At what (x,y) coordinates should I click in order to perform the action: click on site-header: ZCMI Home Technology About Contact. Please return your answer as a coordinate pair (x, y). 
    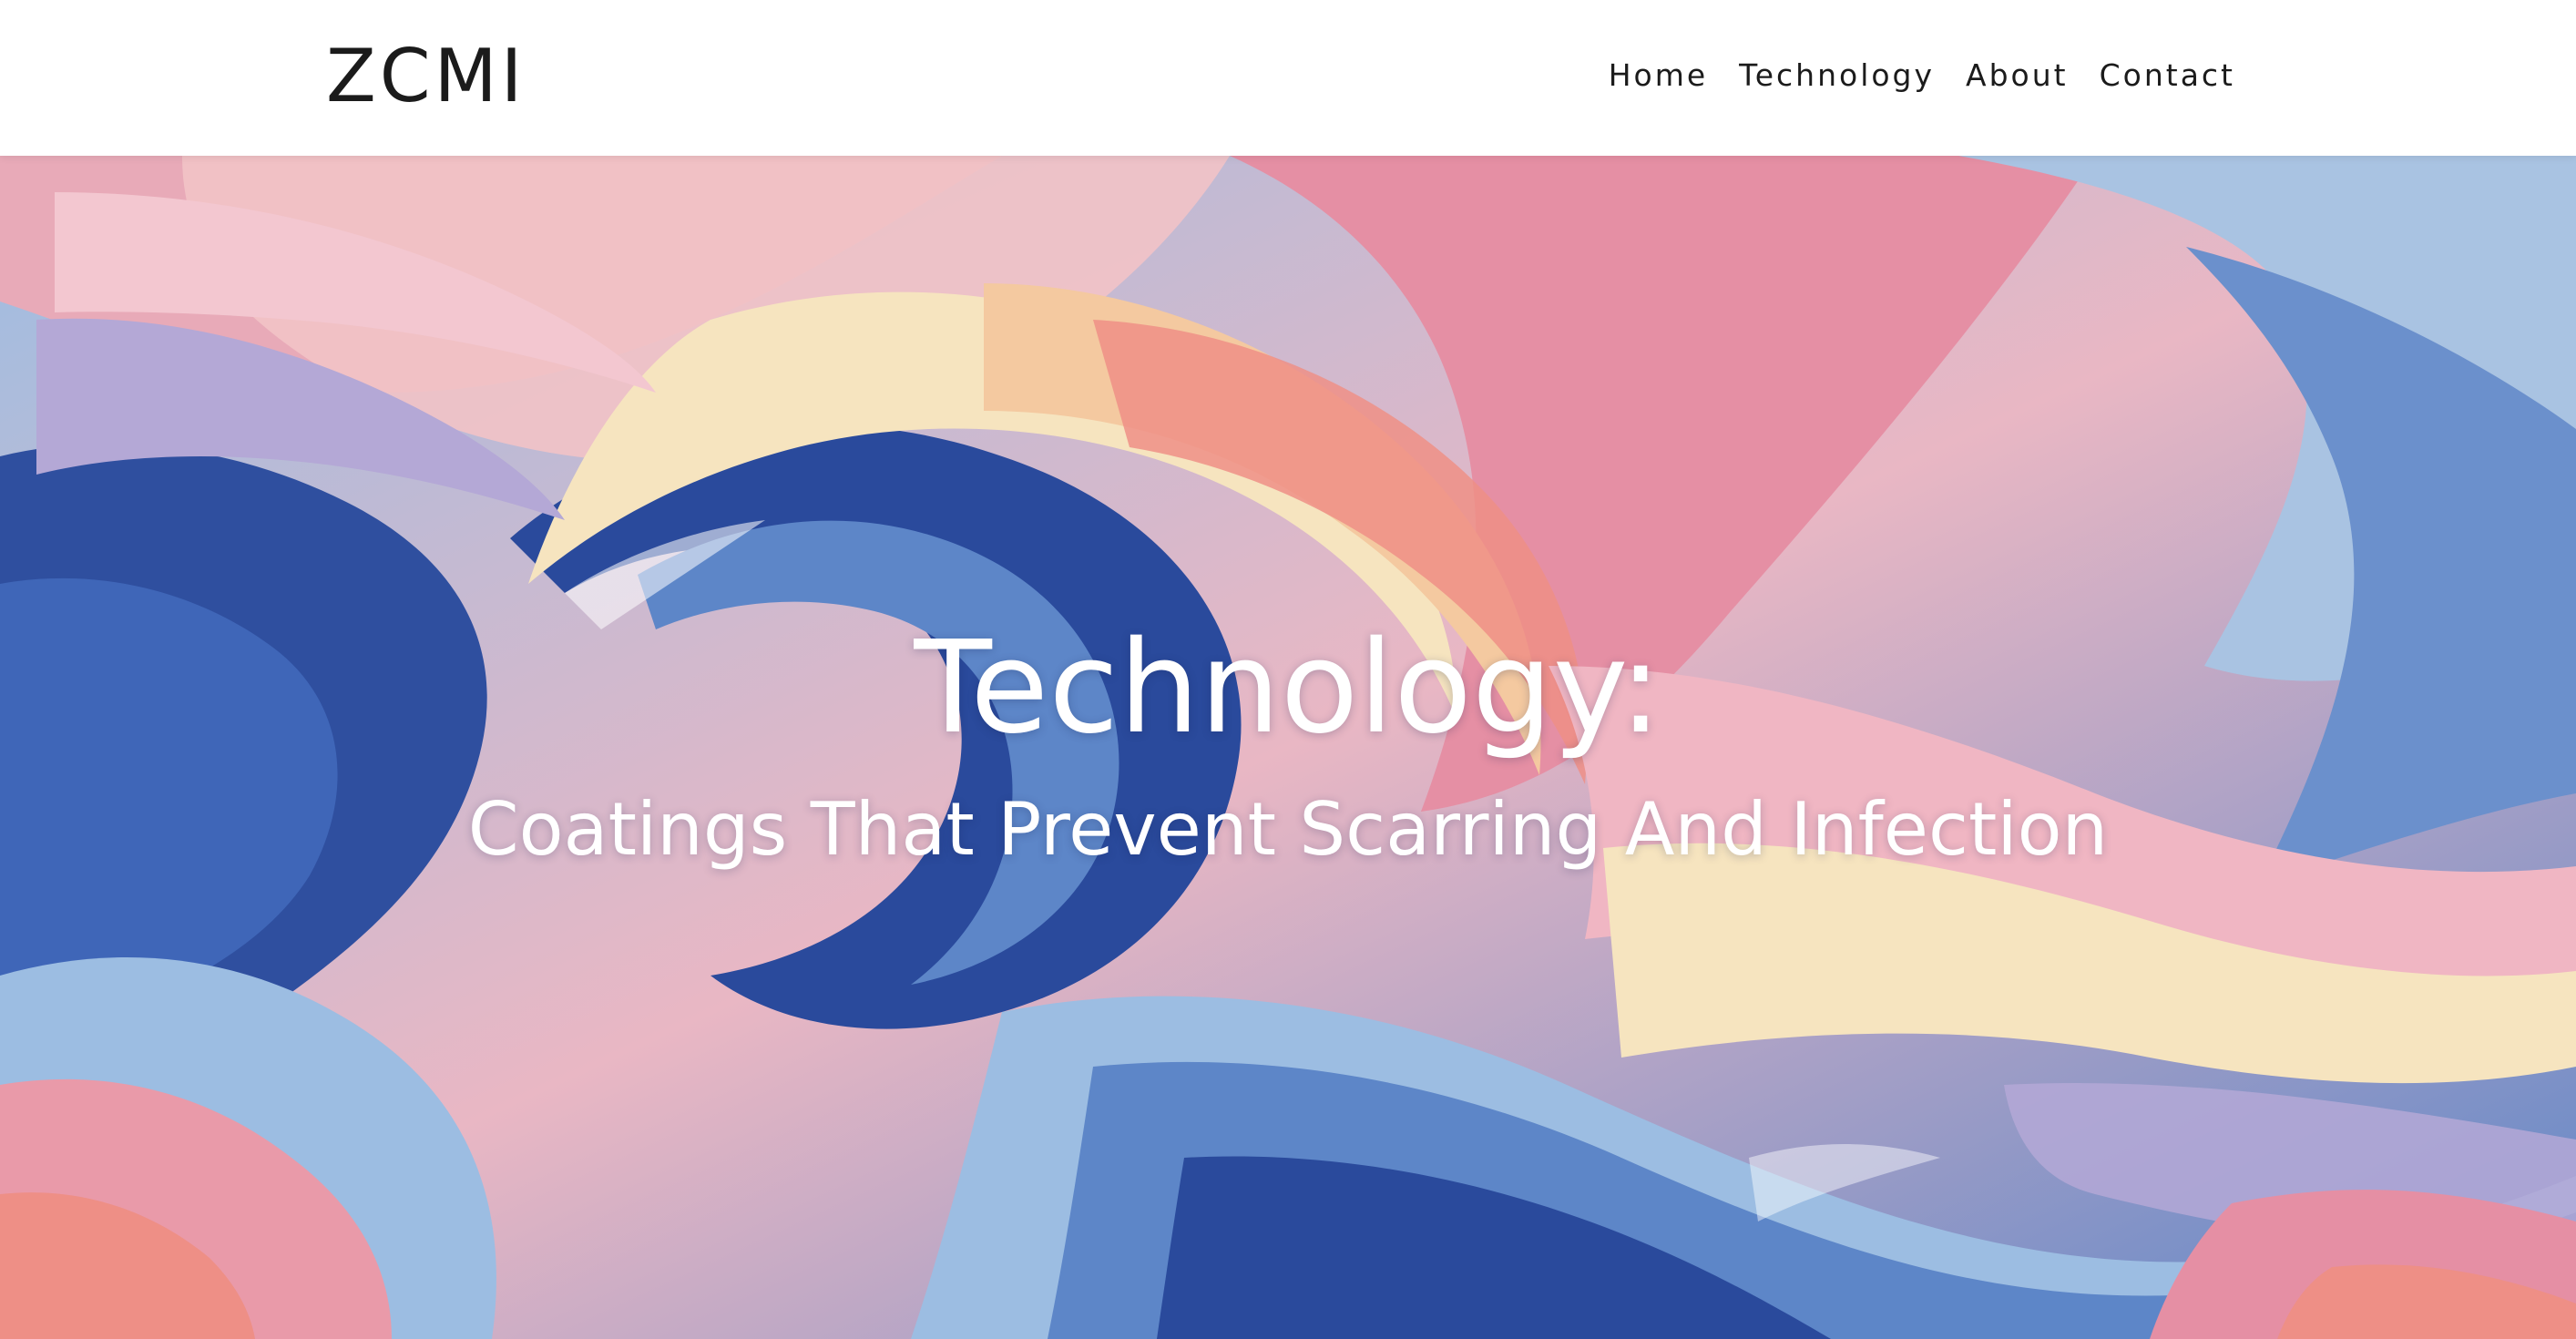
    Looking at the image, I should click on (1288, 78).